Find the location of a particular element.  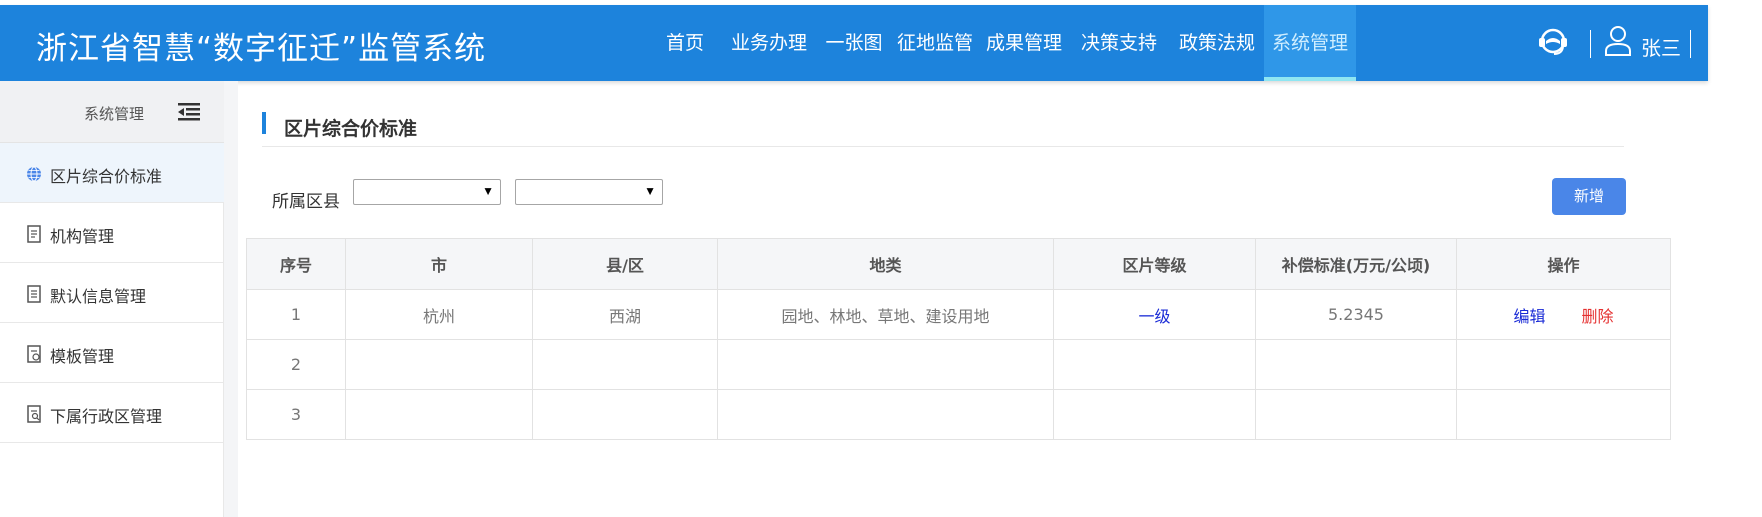

sidebar-item-label: 模板管理 is located at coordinates (82, 356).